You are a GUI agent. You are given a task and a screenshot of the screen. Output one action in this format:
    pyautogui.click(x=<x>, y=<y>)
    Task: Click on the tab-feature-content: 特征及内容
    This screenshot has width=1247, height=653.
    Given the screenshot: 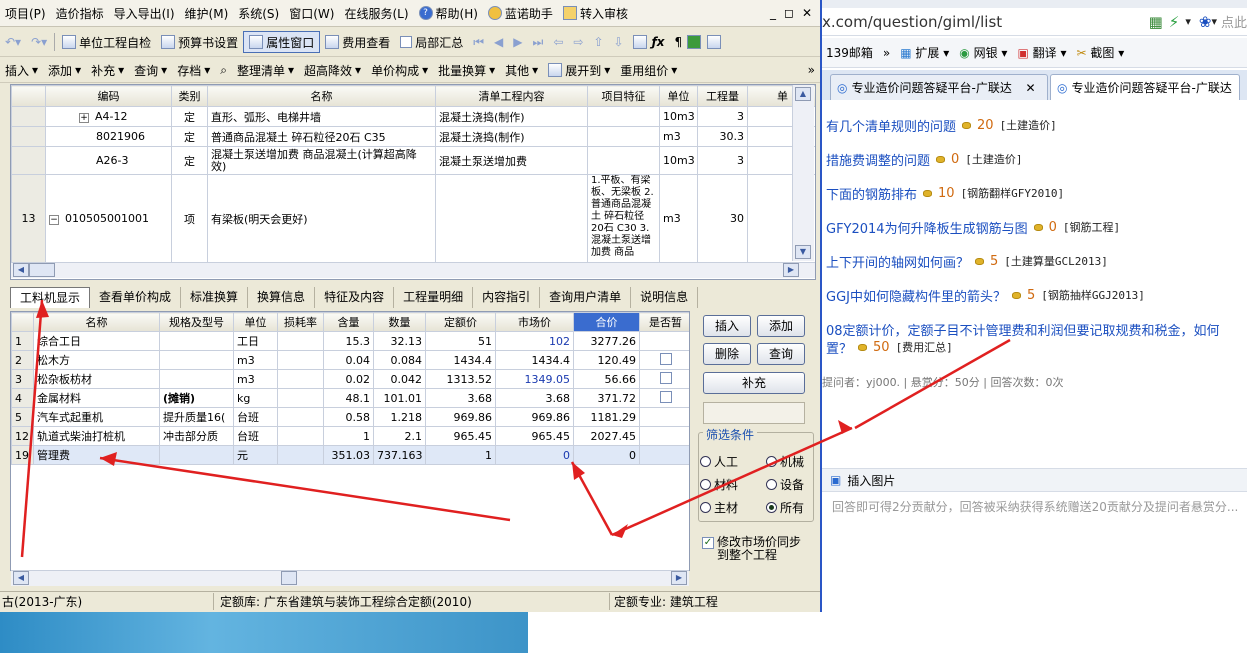 What is the action you would take?
    pyautogui.click(x=355, y=297)
    